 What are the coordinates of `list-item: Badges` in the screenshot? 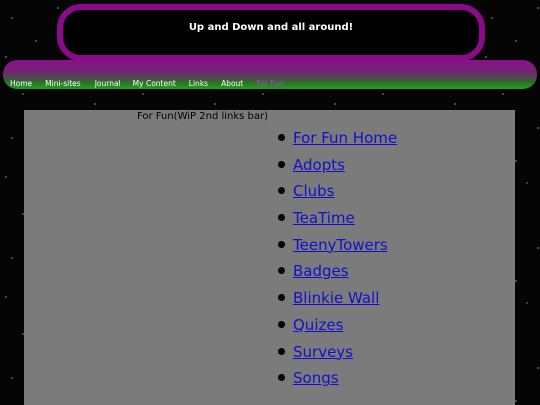 It's located at (337, 272).